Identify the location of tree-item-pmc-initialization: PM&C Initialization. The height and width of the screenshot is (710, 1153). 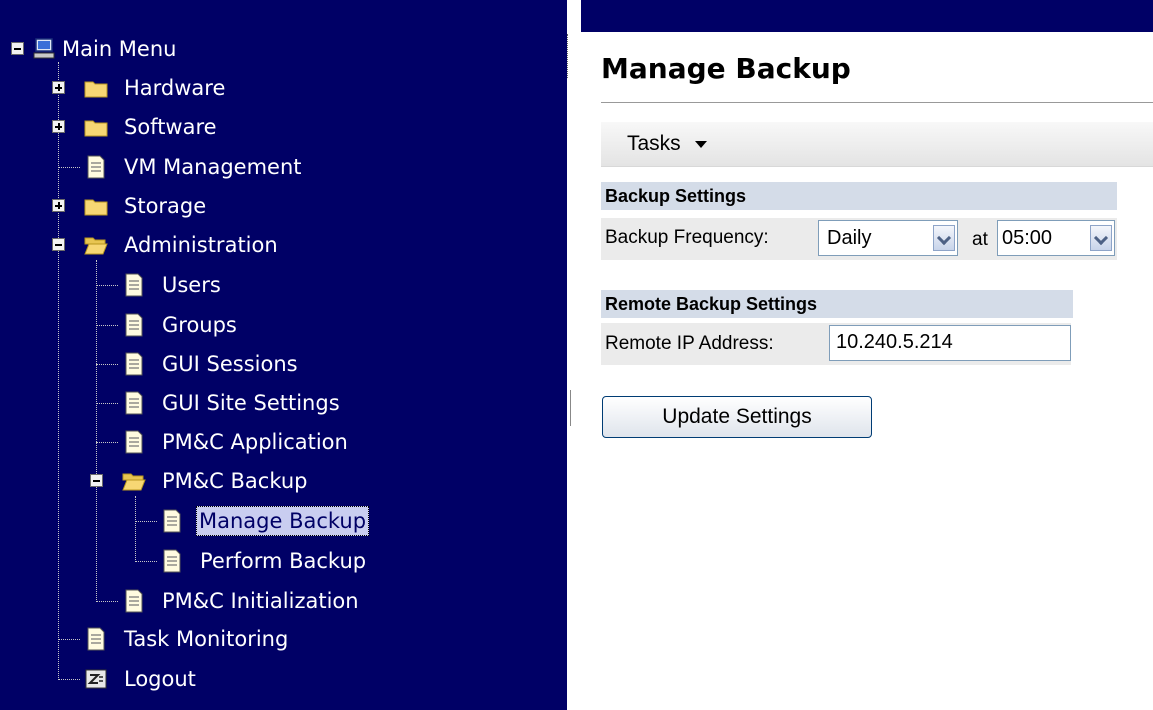
(210, 601).